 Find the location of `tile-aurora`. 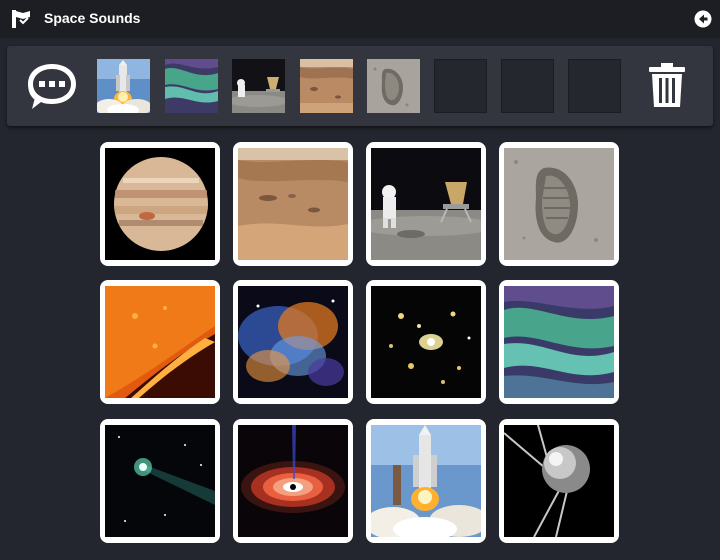

tile-aurora is located at coordinates (559, 342).